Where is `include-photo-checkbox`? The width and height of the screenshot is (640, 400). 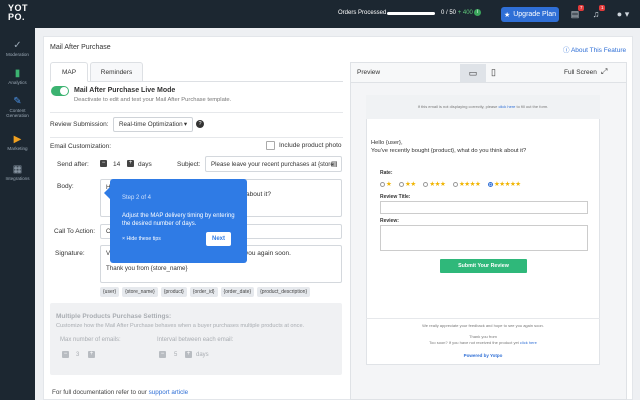
include-photo-checkbox is located at coordinates (270, 145).